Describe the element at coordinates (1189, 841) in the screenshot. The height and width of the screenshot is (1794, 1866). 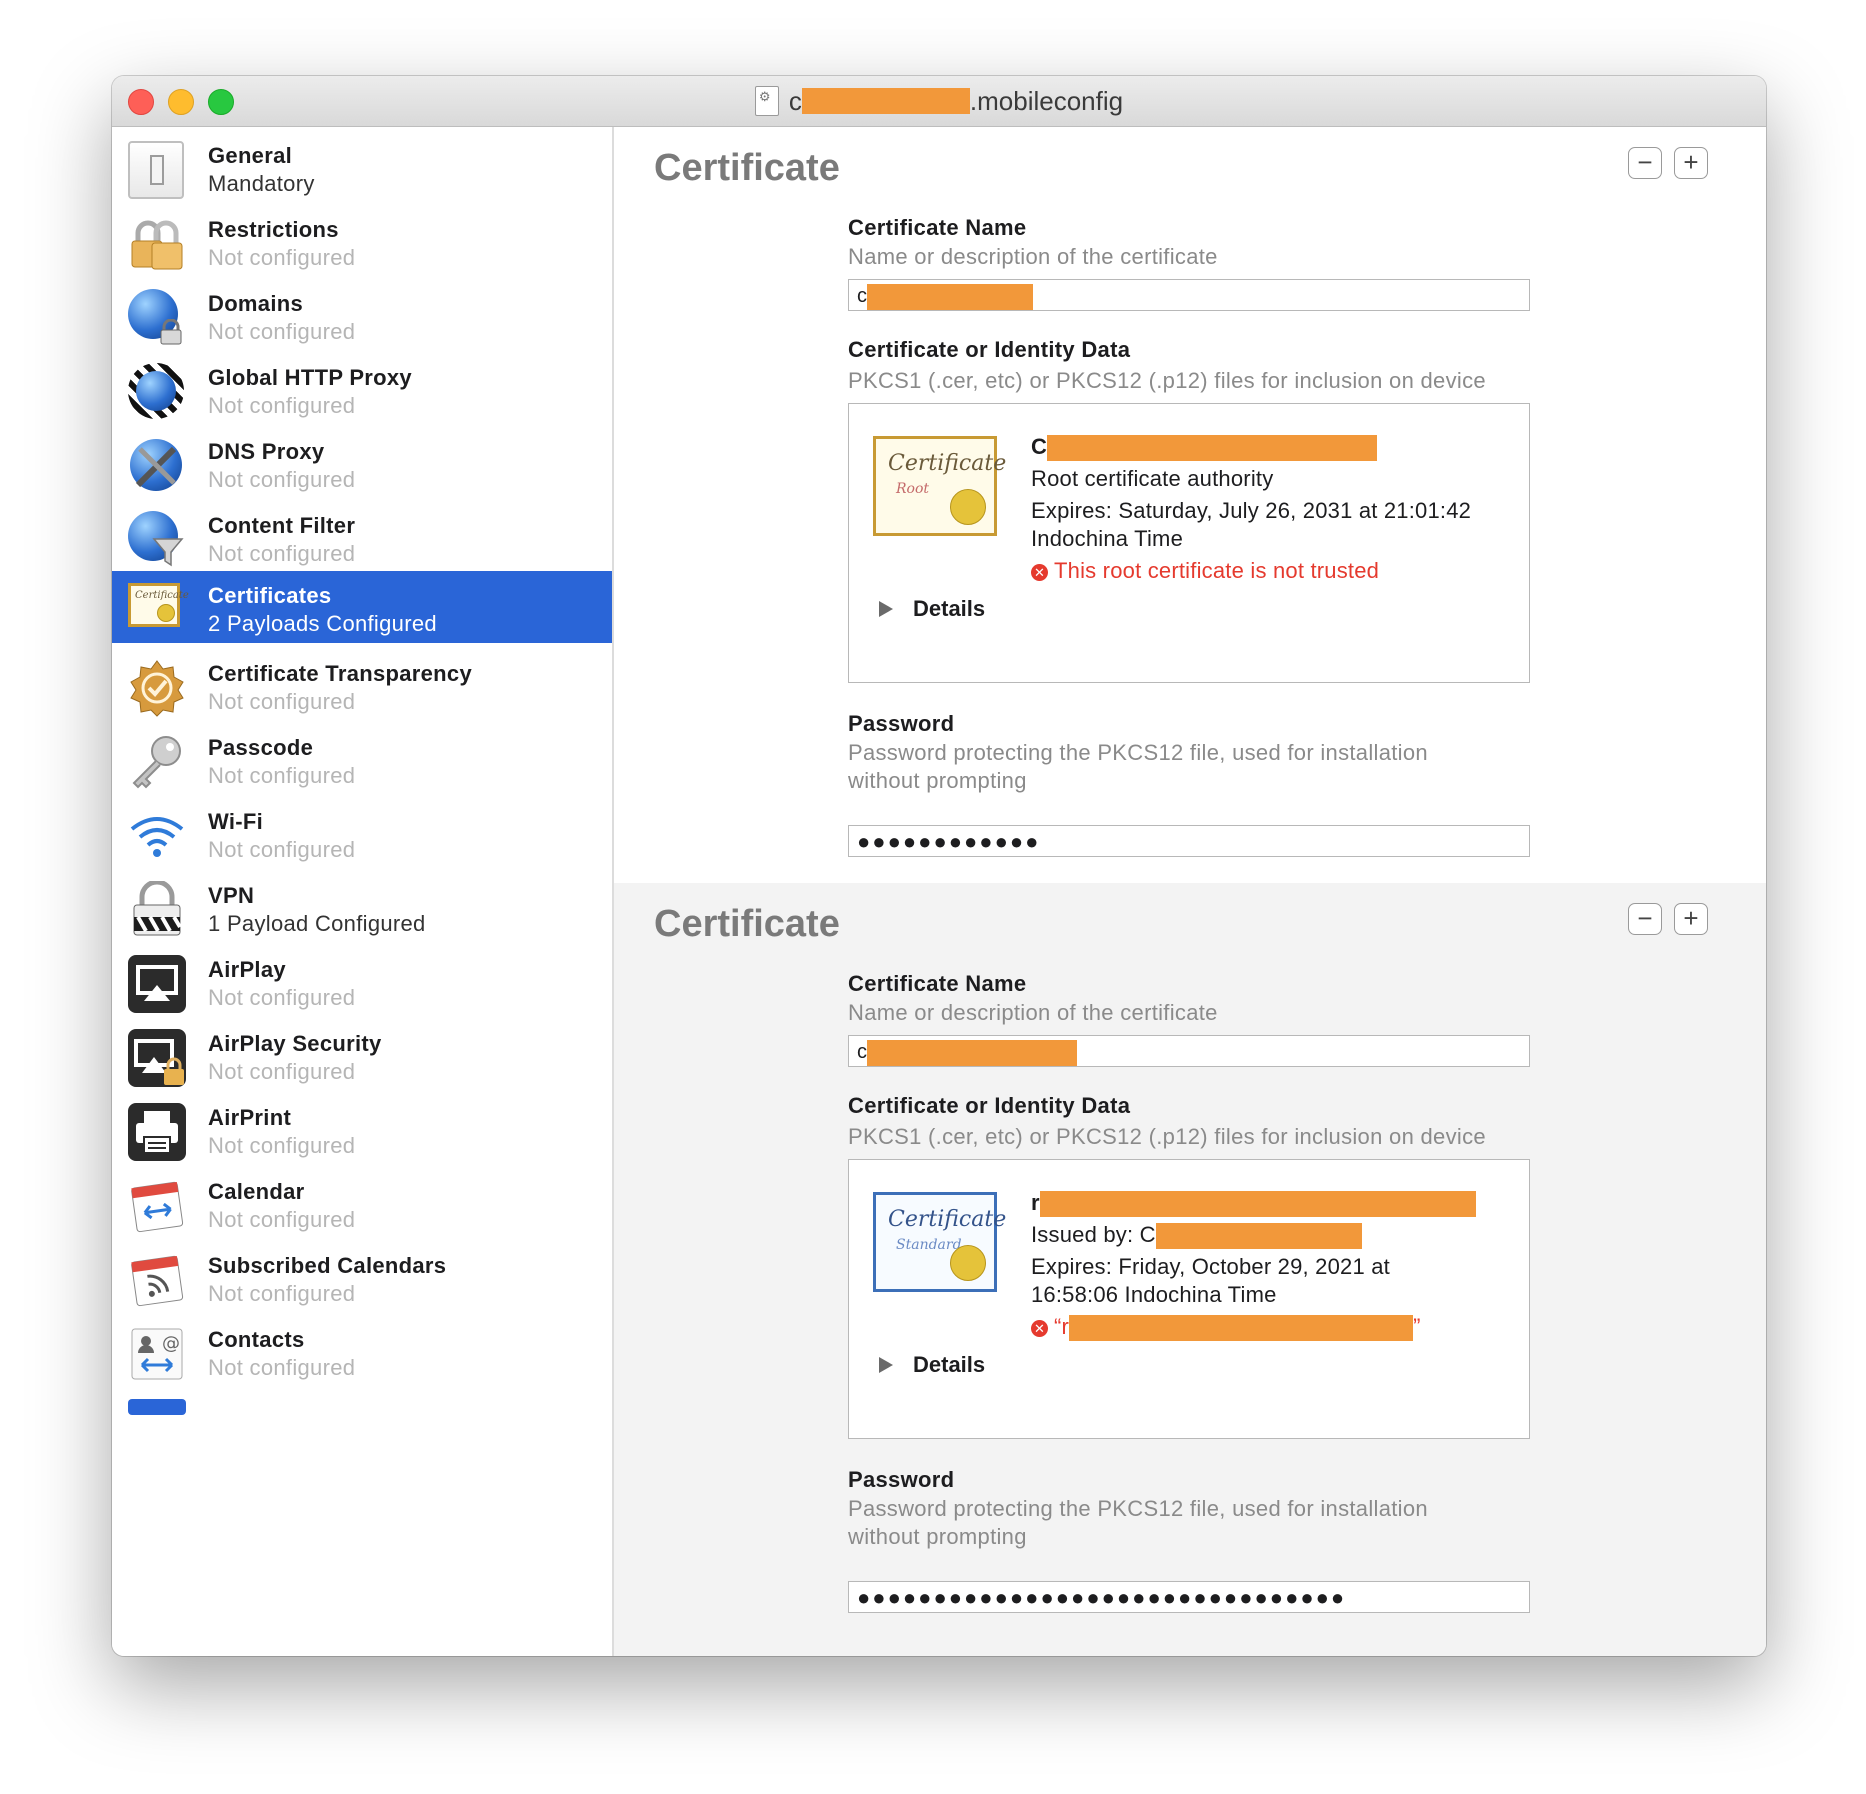
I see `password-field: ●●●●●●●●●●●●` at that location.